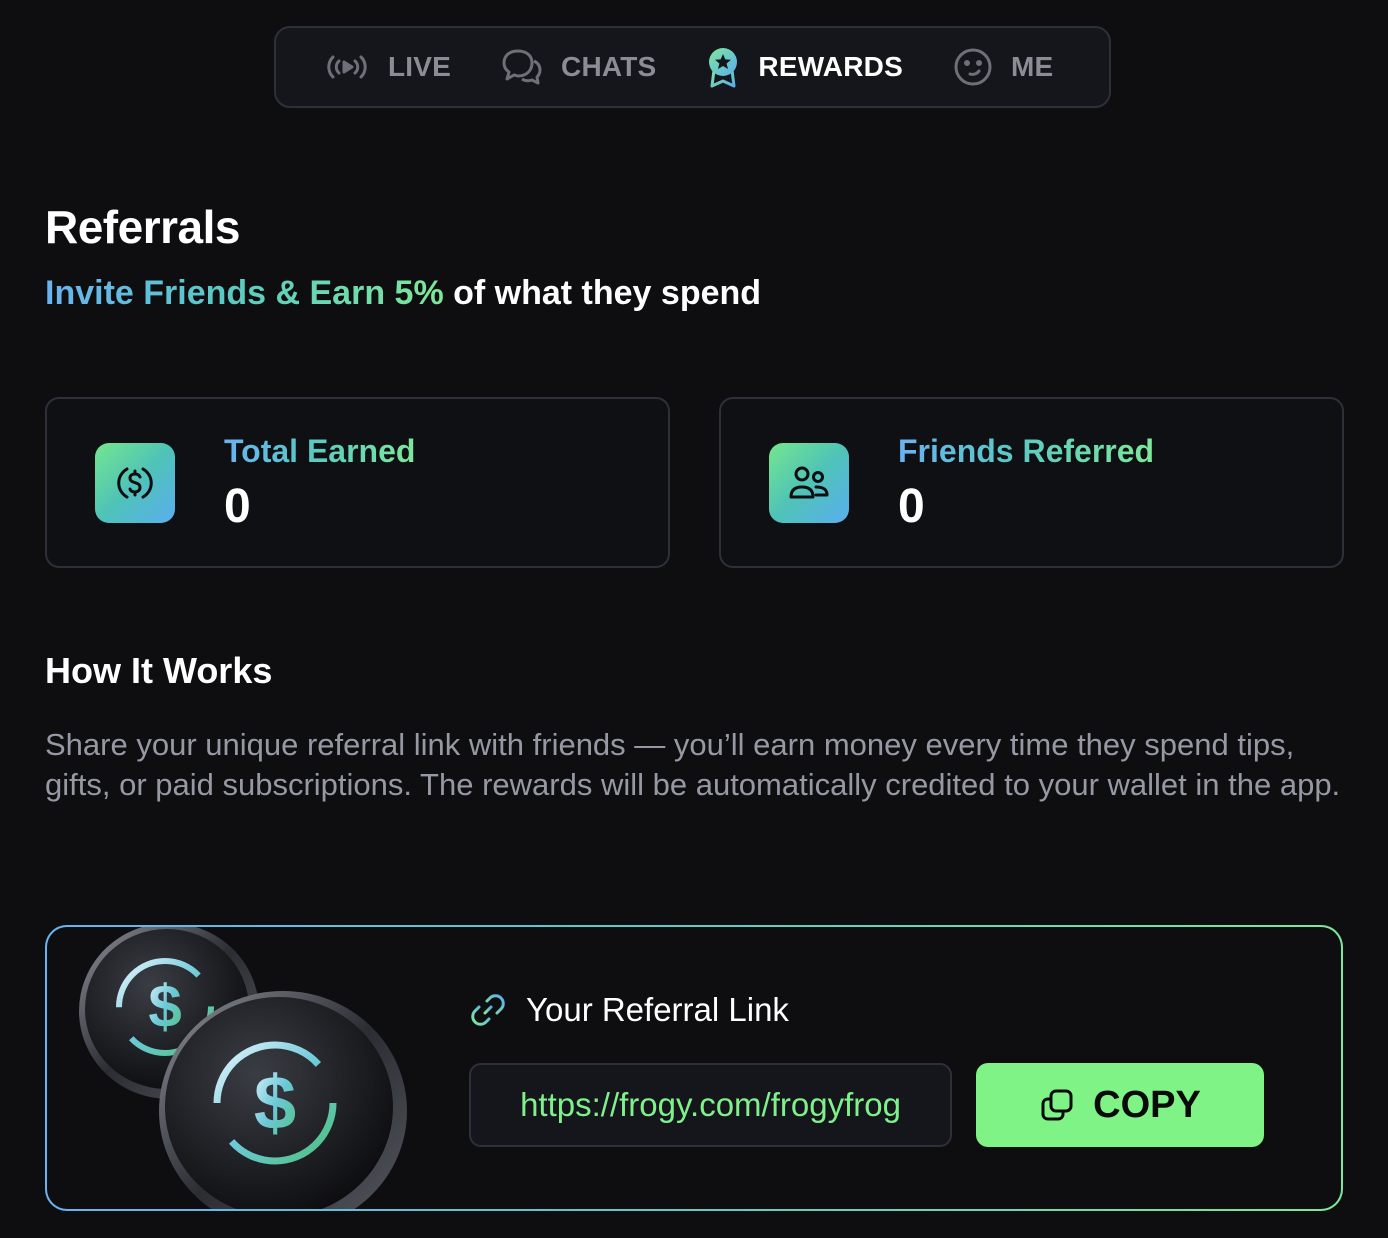  I want to click on page-title: Referrals, so click(142, 227).